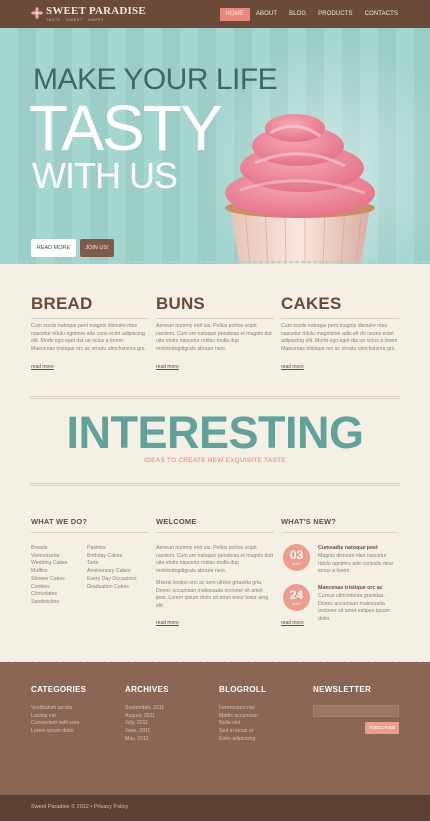 The image size is (430, 821). I want to click on nav-blog: BLOG, so click(297, 14).